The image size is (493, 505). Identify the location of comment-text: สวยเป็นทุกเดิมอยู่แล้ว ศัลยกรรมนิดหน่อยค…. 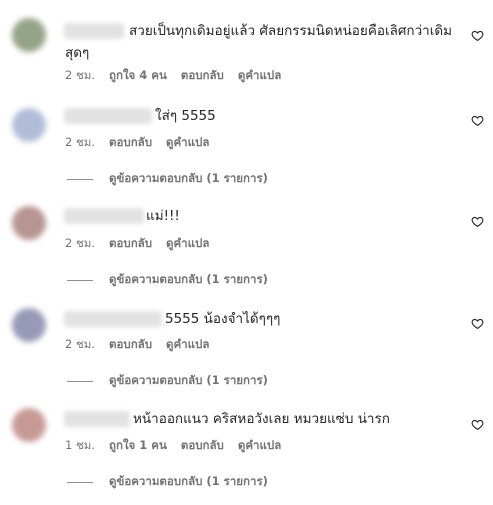
(291, 31).